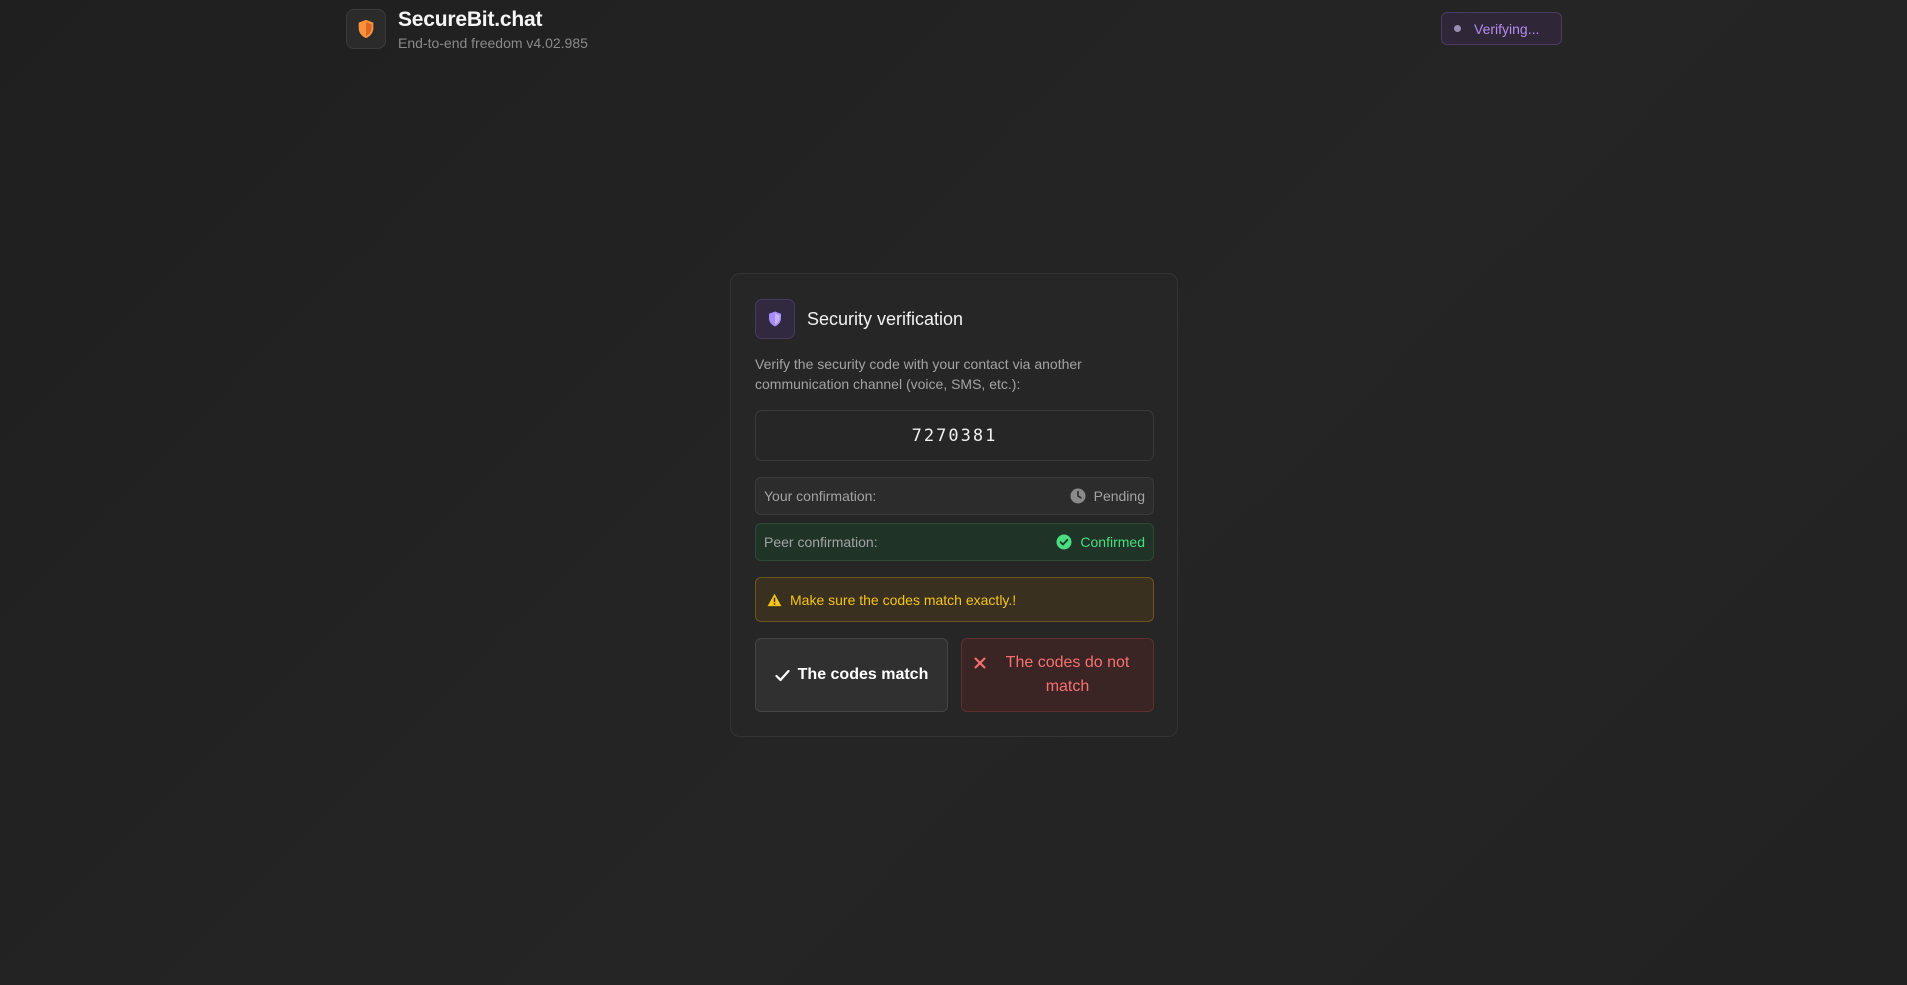 This screenshot has height=985, width=1907. Describe the element at coordinates (1457, 28) in the screenshot. I see `status-dot-icon` at that location.